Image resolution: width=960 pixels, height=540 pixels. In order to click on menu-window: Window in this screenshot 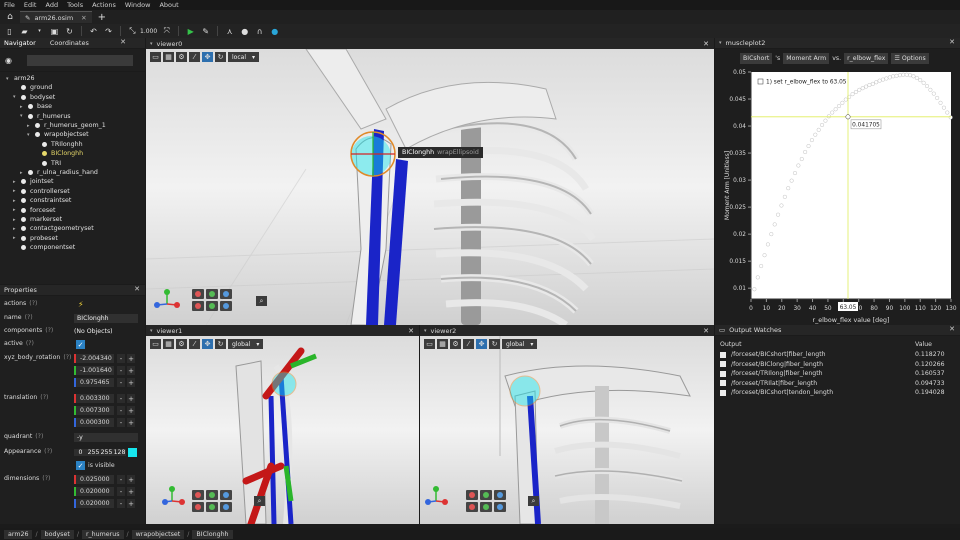, I will do `click(138, 5)`.